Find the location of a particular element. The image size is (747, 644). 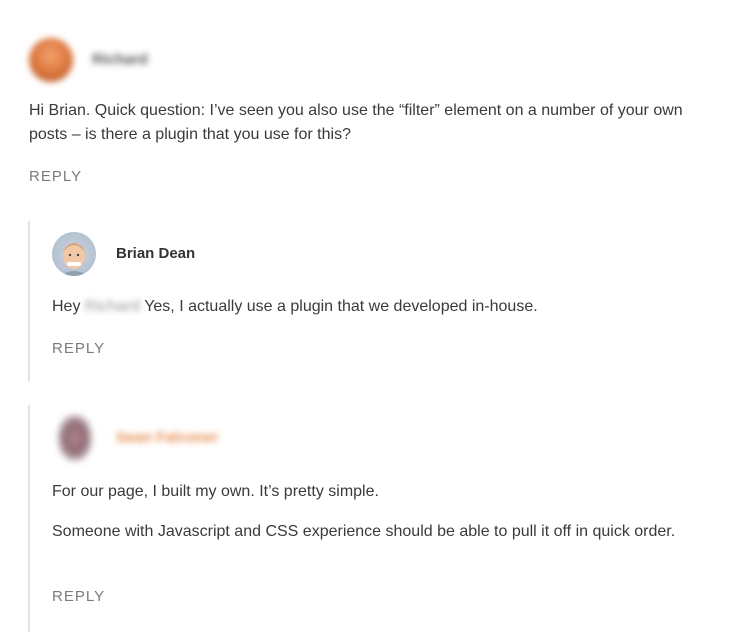

avatar is located at coordinates (75, 438).